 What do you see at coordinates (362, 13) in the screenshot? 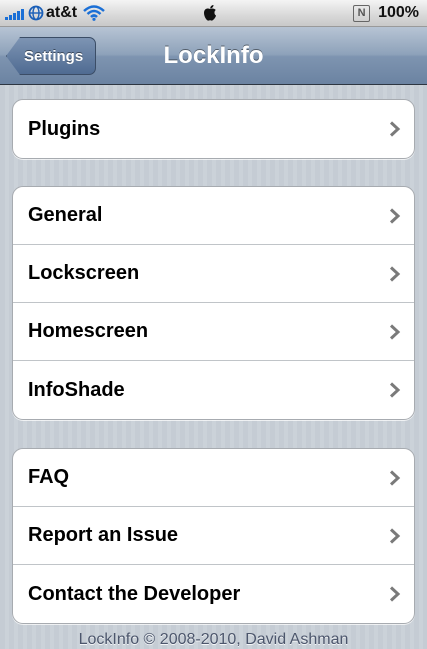
I see `notification-icon: N` at bounding box center [362, 13].